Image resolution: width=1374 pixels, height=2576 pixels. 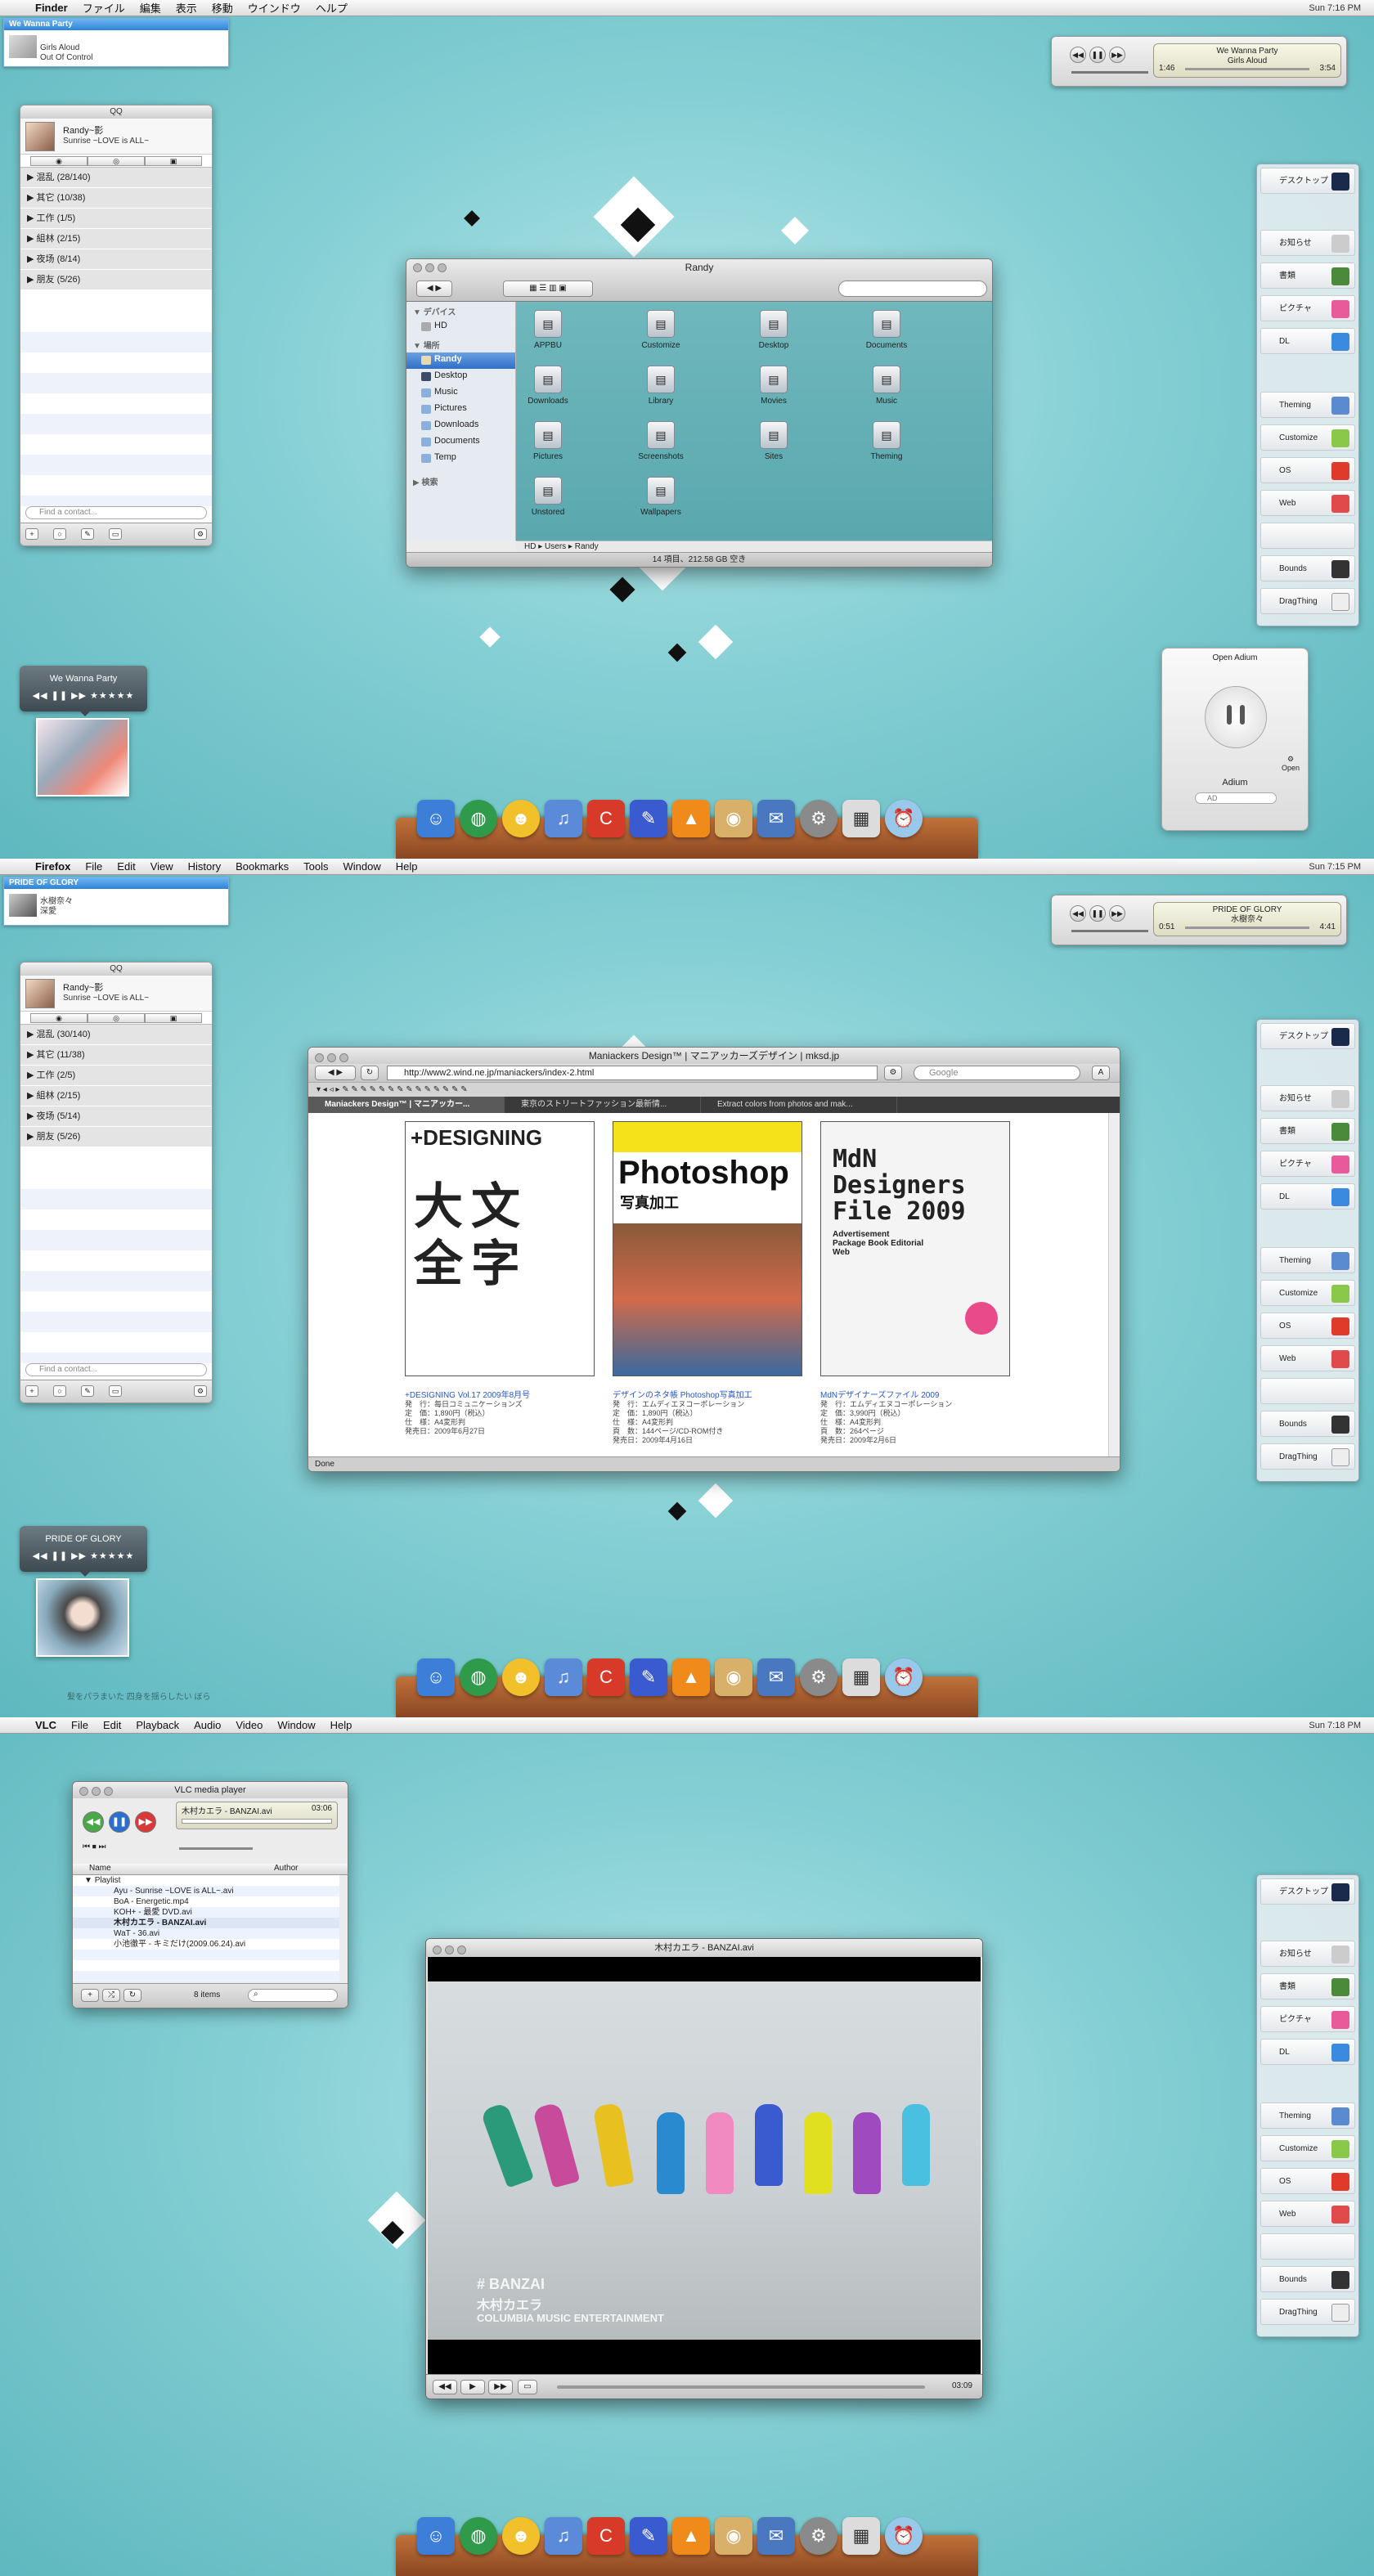 What do you see at coordinates (116, 259) in the screenshot?
I see `qq-group: ▶ 夜场 (8/14)` at bounding box center [116, 259].